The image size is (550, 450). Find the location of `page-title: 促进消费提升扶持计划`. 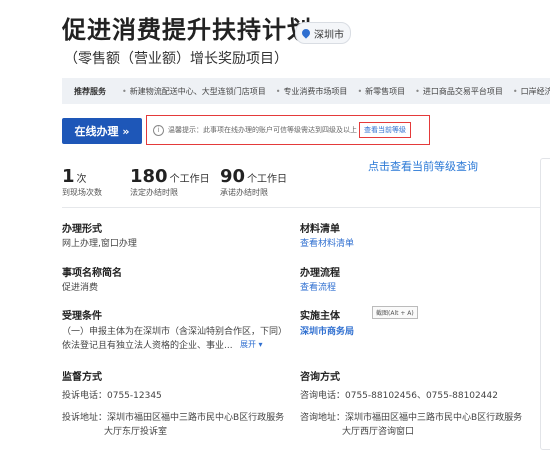

page-title: 促进消费提升扶持计划 is located at coordinates (187, 30).